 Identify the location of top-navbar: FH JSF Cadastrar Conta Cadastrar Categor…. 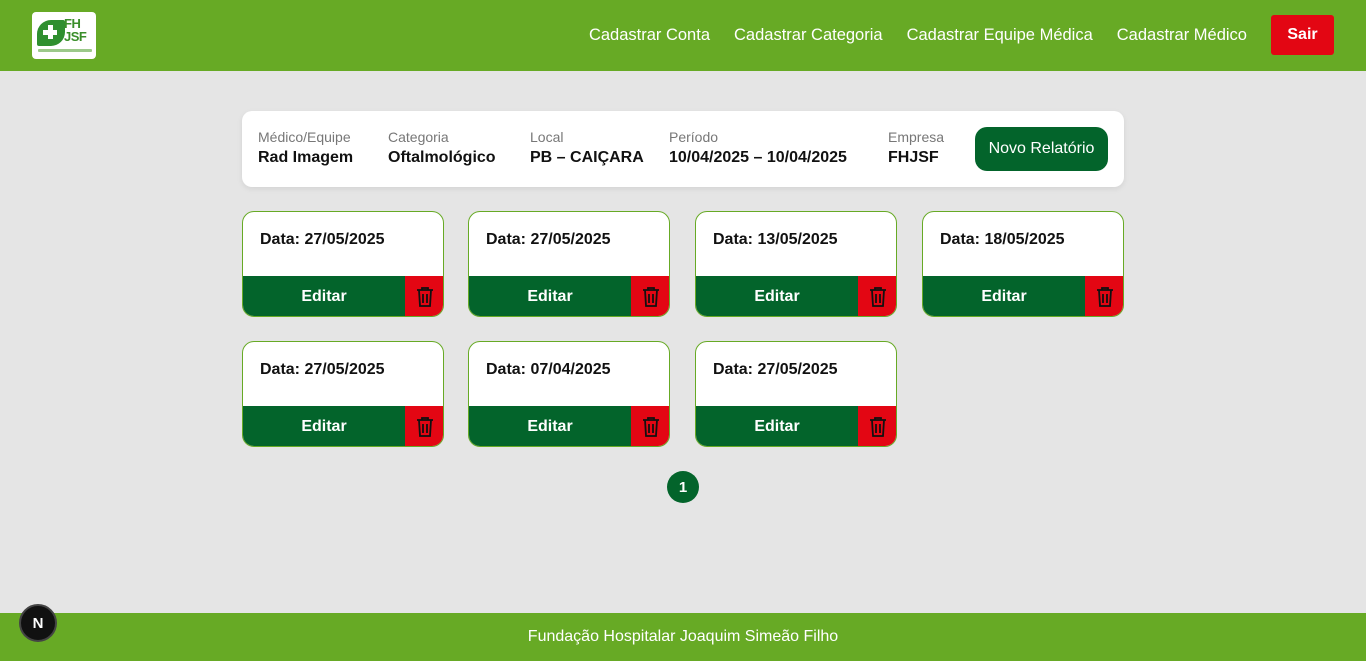
(683, 35).